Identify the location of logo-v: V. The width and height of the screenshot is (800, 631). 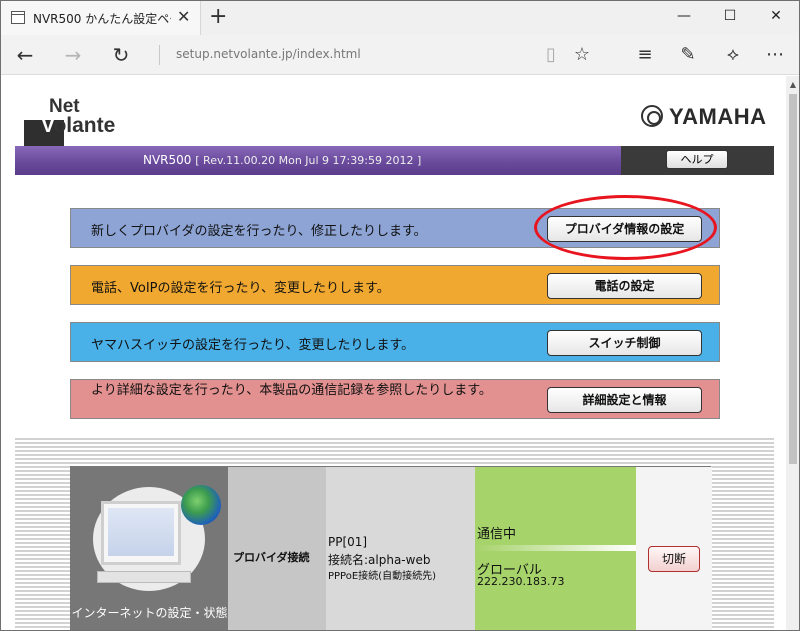
(47, 125).